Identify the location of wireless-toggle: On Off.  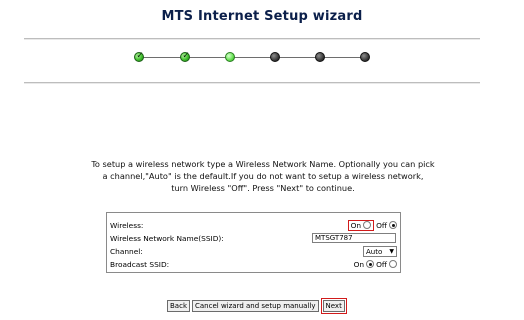
(372, 225).